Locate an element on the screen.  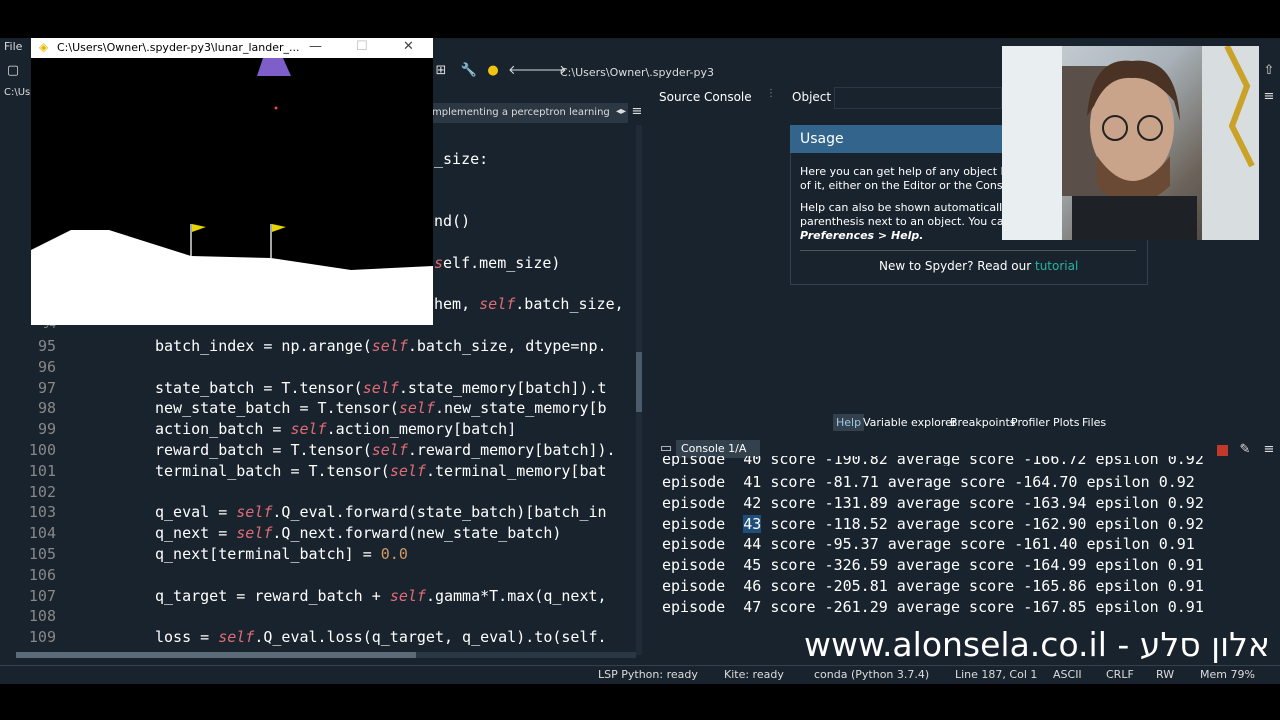
kite-status: Kite: ready is located at coordinates (754, 674).